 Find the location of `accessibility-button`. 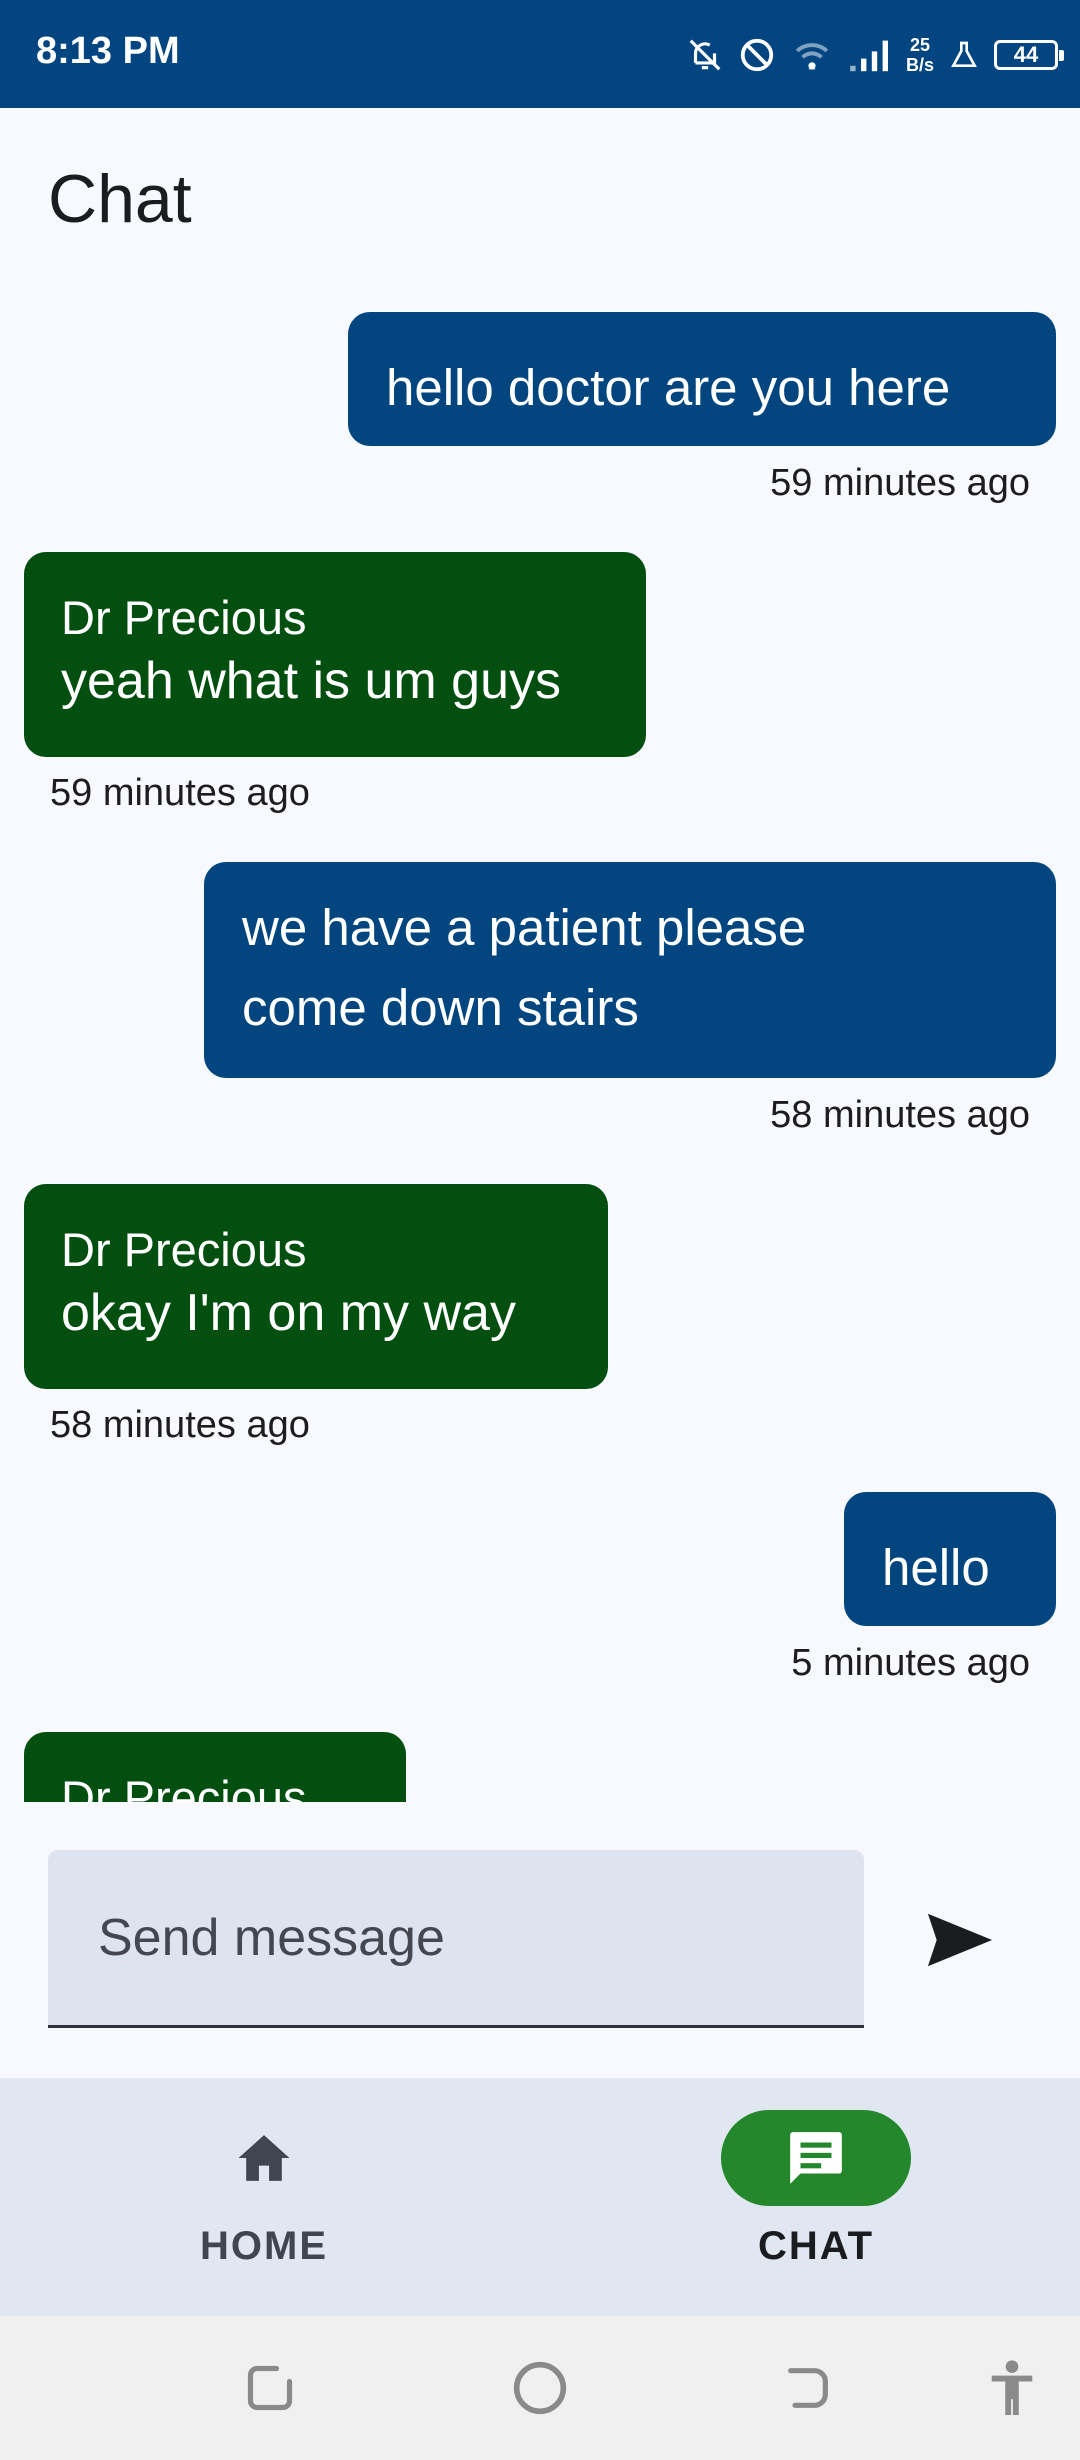

accessibility-button is located at coordinates (1012, 2388).